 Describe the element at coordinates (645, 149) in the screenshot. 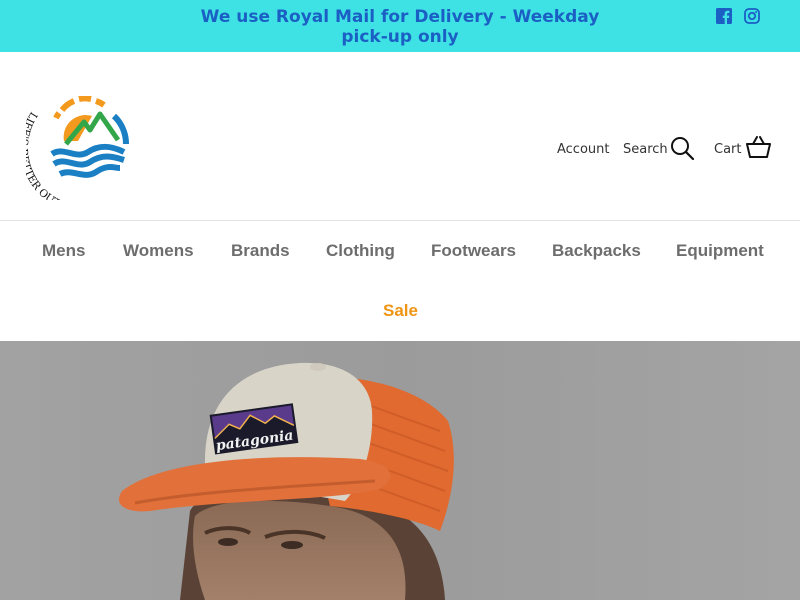

I see `search-link: Search` at that location.